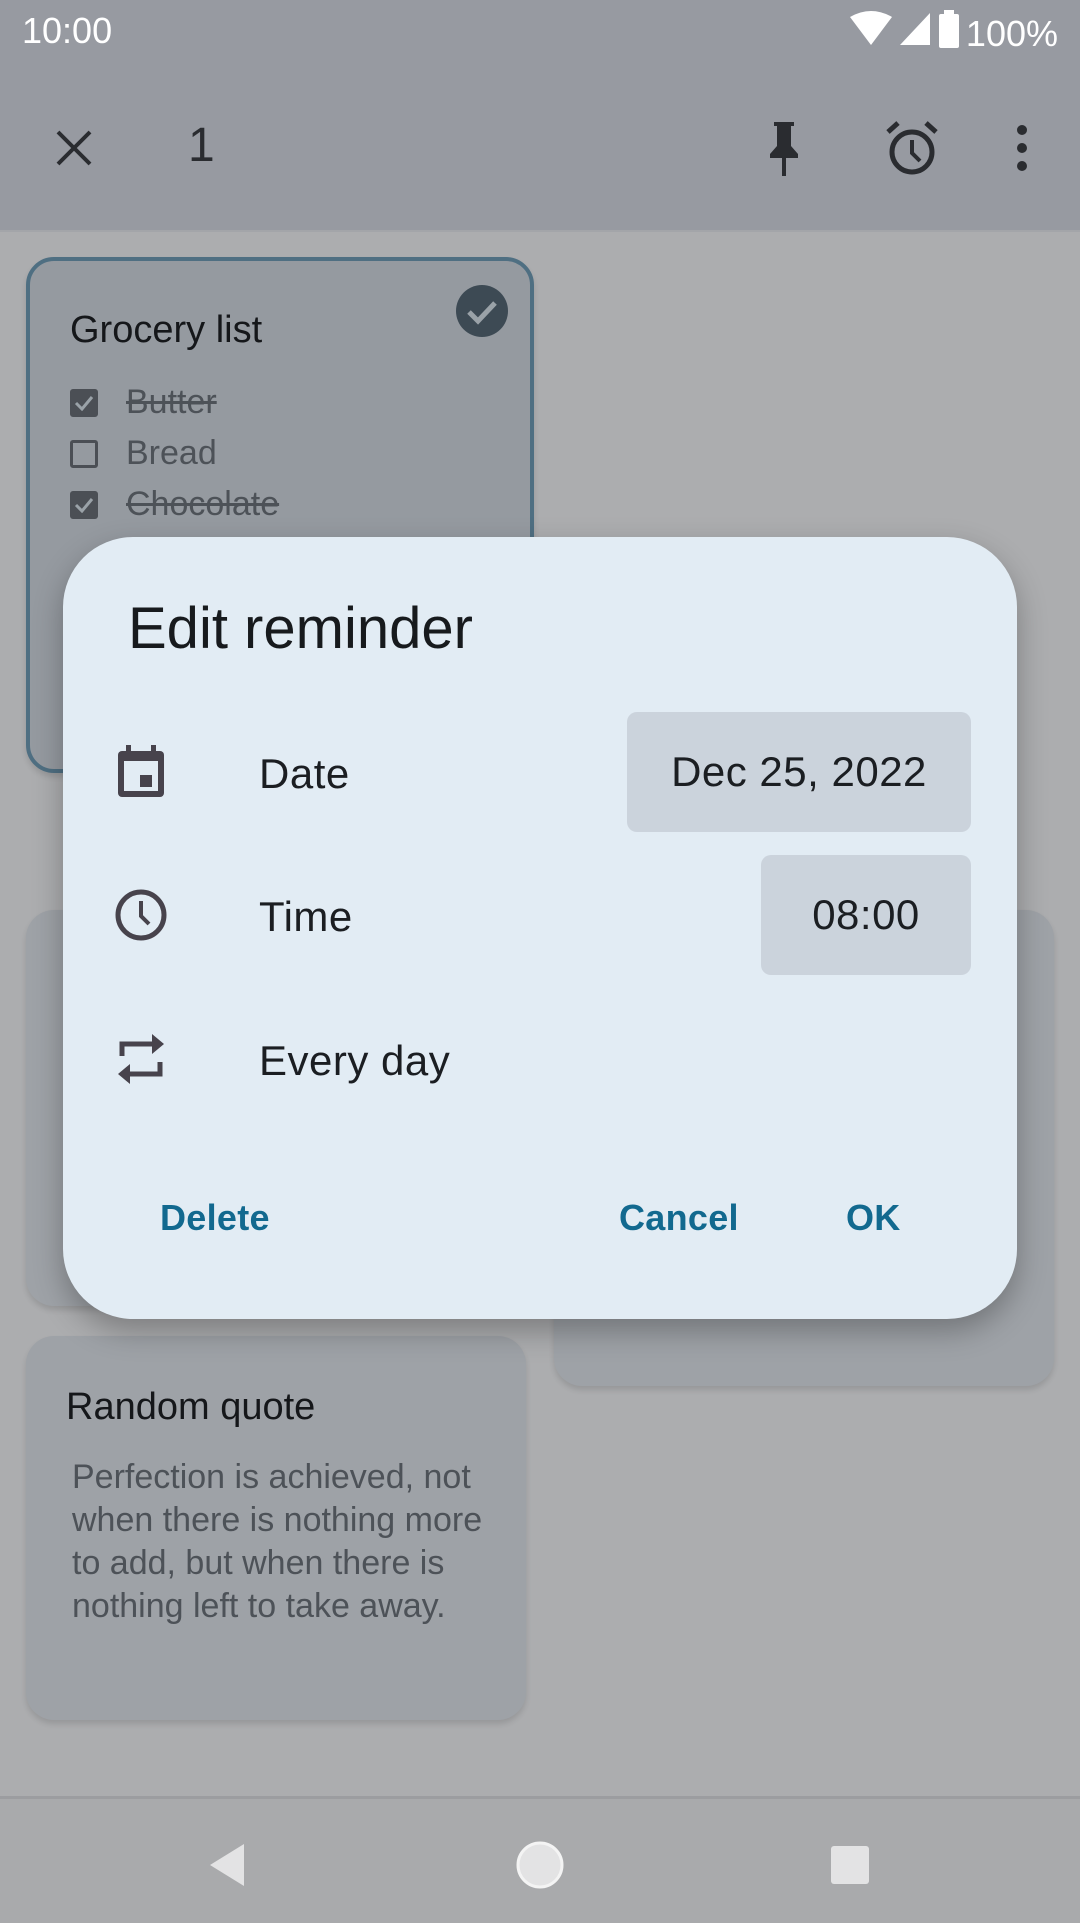 This screenshot has width=1080, height=1923. What do you see at coordinates (540, 32) in the screenshot?
I see `status-bar: 10:00 100%` at bounding box center [540, 32].